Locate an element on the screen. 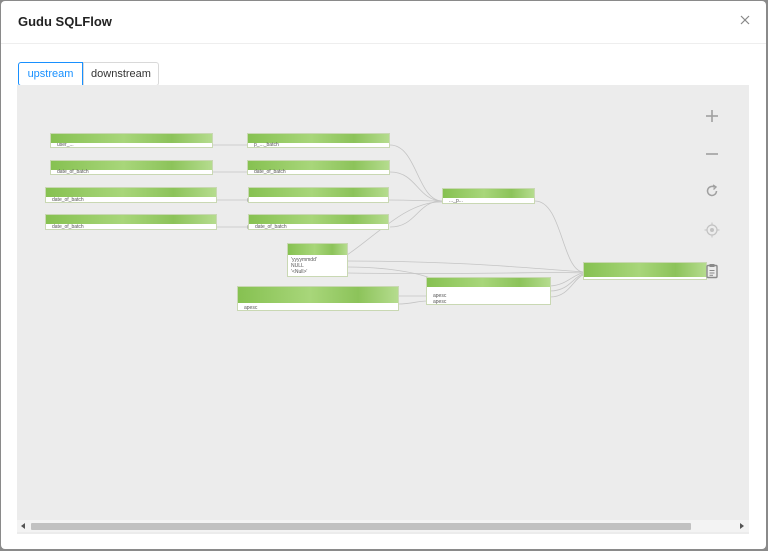 The image size is (768, 551). tab-downstream: downstream is located at coordinates (121, 74).